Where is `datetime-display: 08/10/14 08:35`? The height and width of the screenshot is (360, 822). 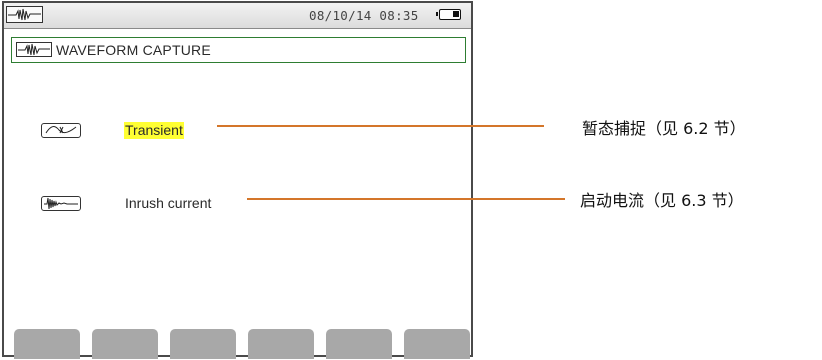 datetime-display: 08/10/14 08:35 is located at coordinates (364, 15).